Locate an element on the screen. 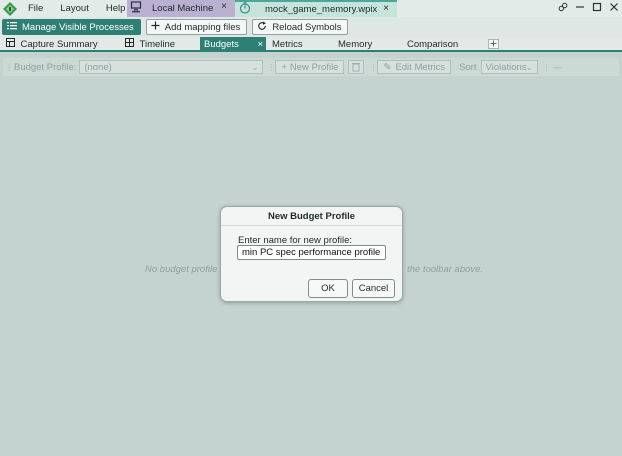 Image resolution: width=622 pixels, height=456 pixels. dialog-title: New Budget Profile is located at coordinates (311, 216).